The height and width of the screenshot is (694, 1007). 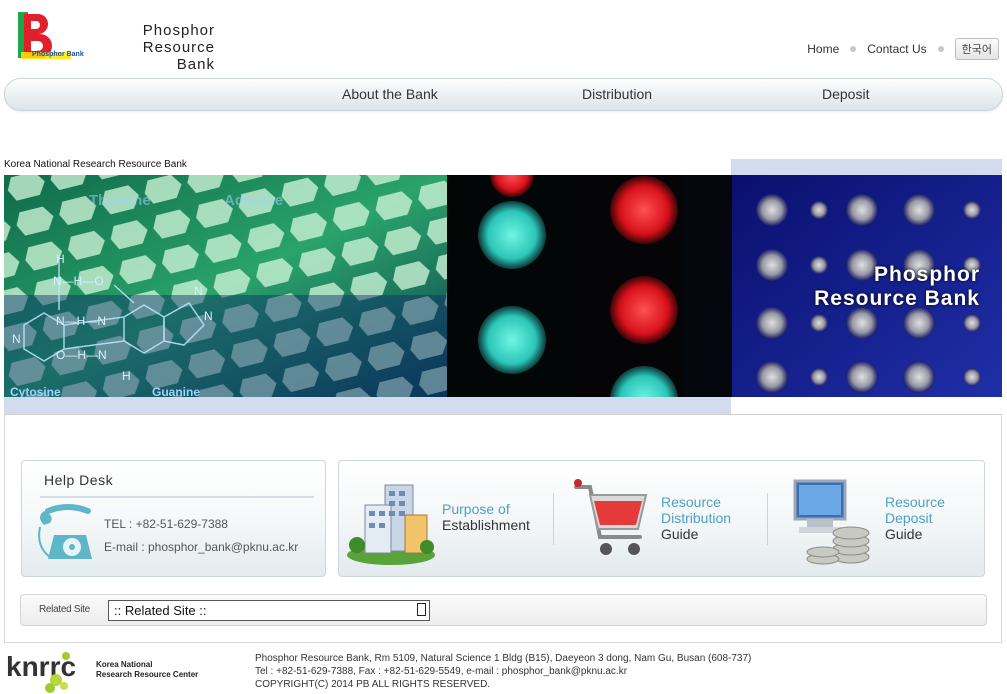 What do you see at coordinates (390, 94) in the screenshot?
I see `nav-about-the-bank: About the Bank` at bounding box center [390, 94].